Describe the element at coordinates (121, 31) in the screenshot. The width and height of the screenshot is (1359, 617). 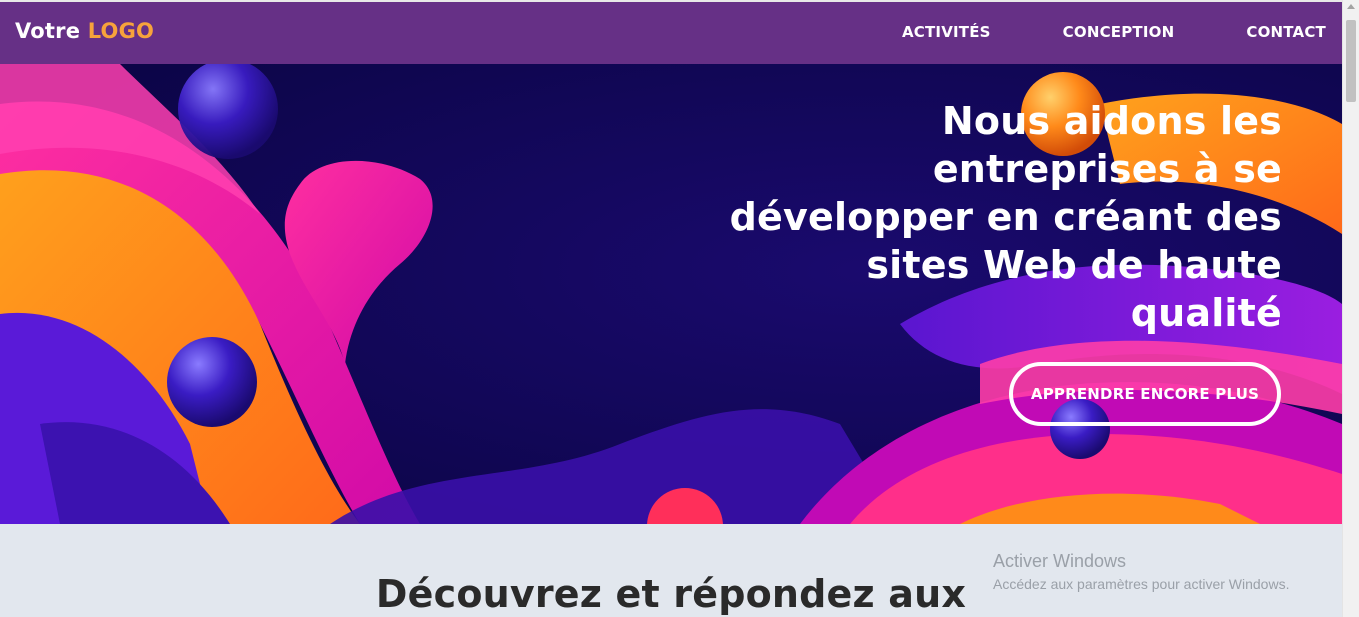
I see `logo-accent: LOGO` at that location.